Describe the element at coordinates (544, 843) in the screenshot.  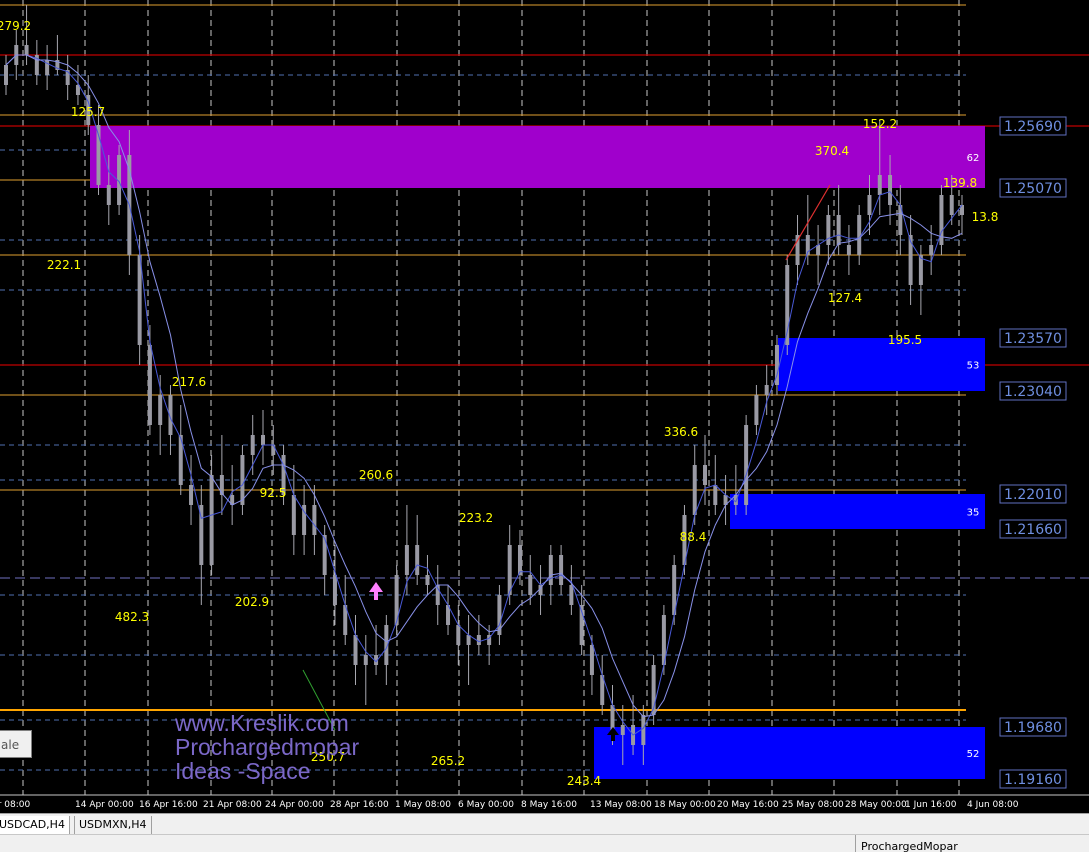
I see `status-bar: ProchargedMopar` at that location.